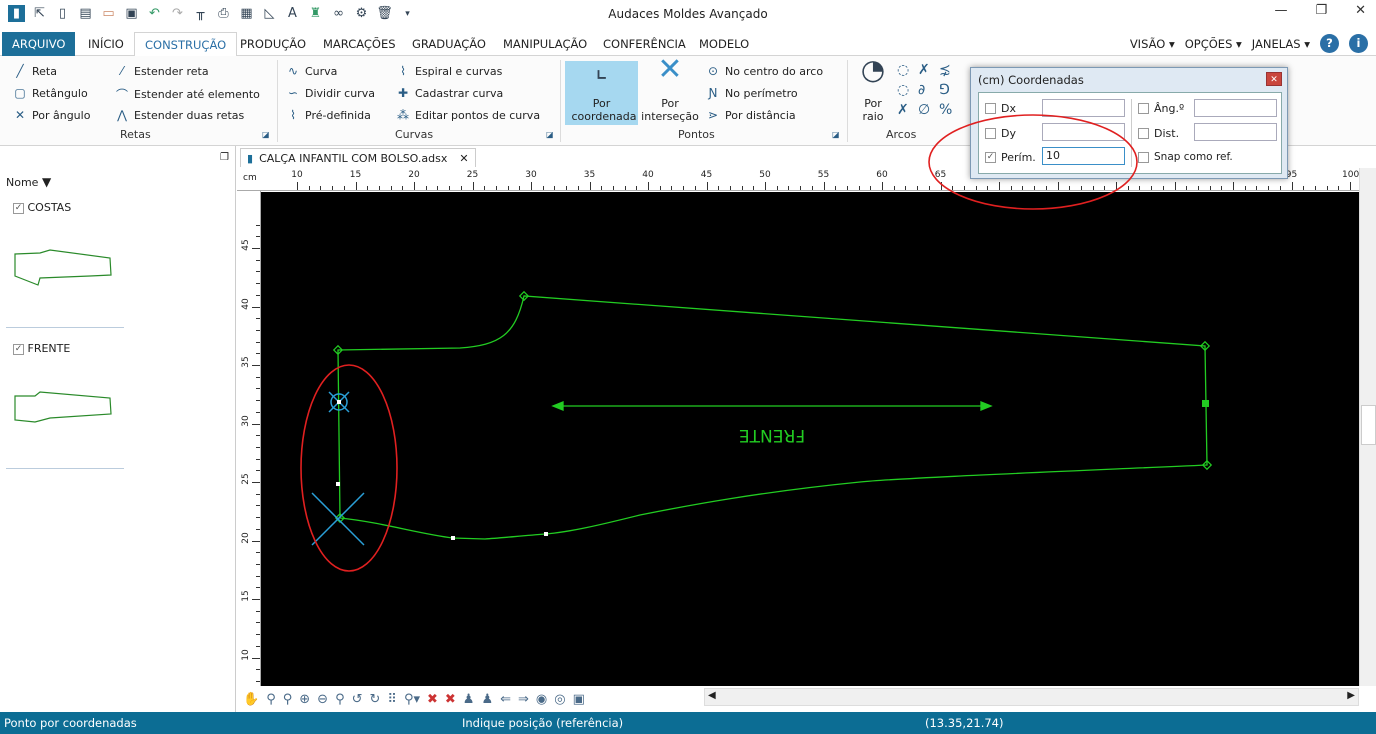 This screenshot has height=734, width=1376. What do you see at coordinates (1083, 108) in the screenshot?
I see `dx-input` at bounding box center [1083, 108].